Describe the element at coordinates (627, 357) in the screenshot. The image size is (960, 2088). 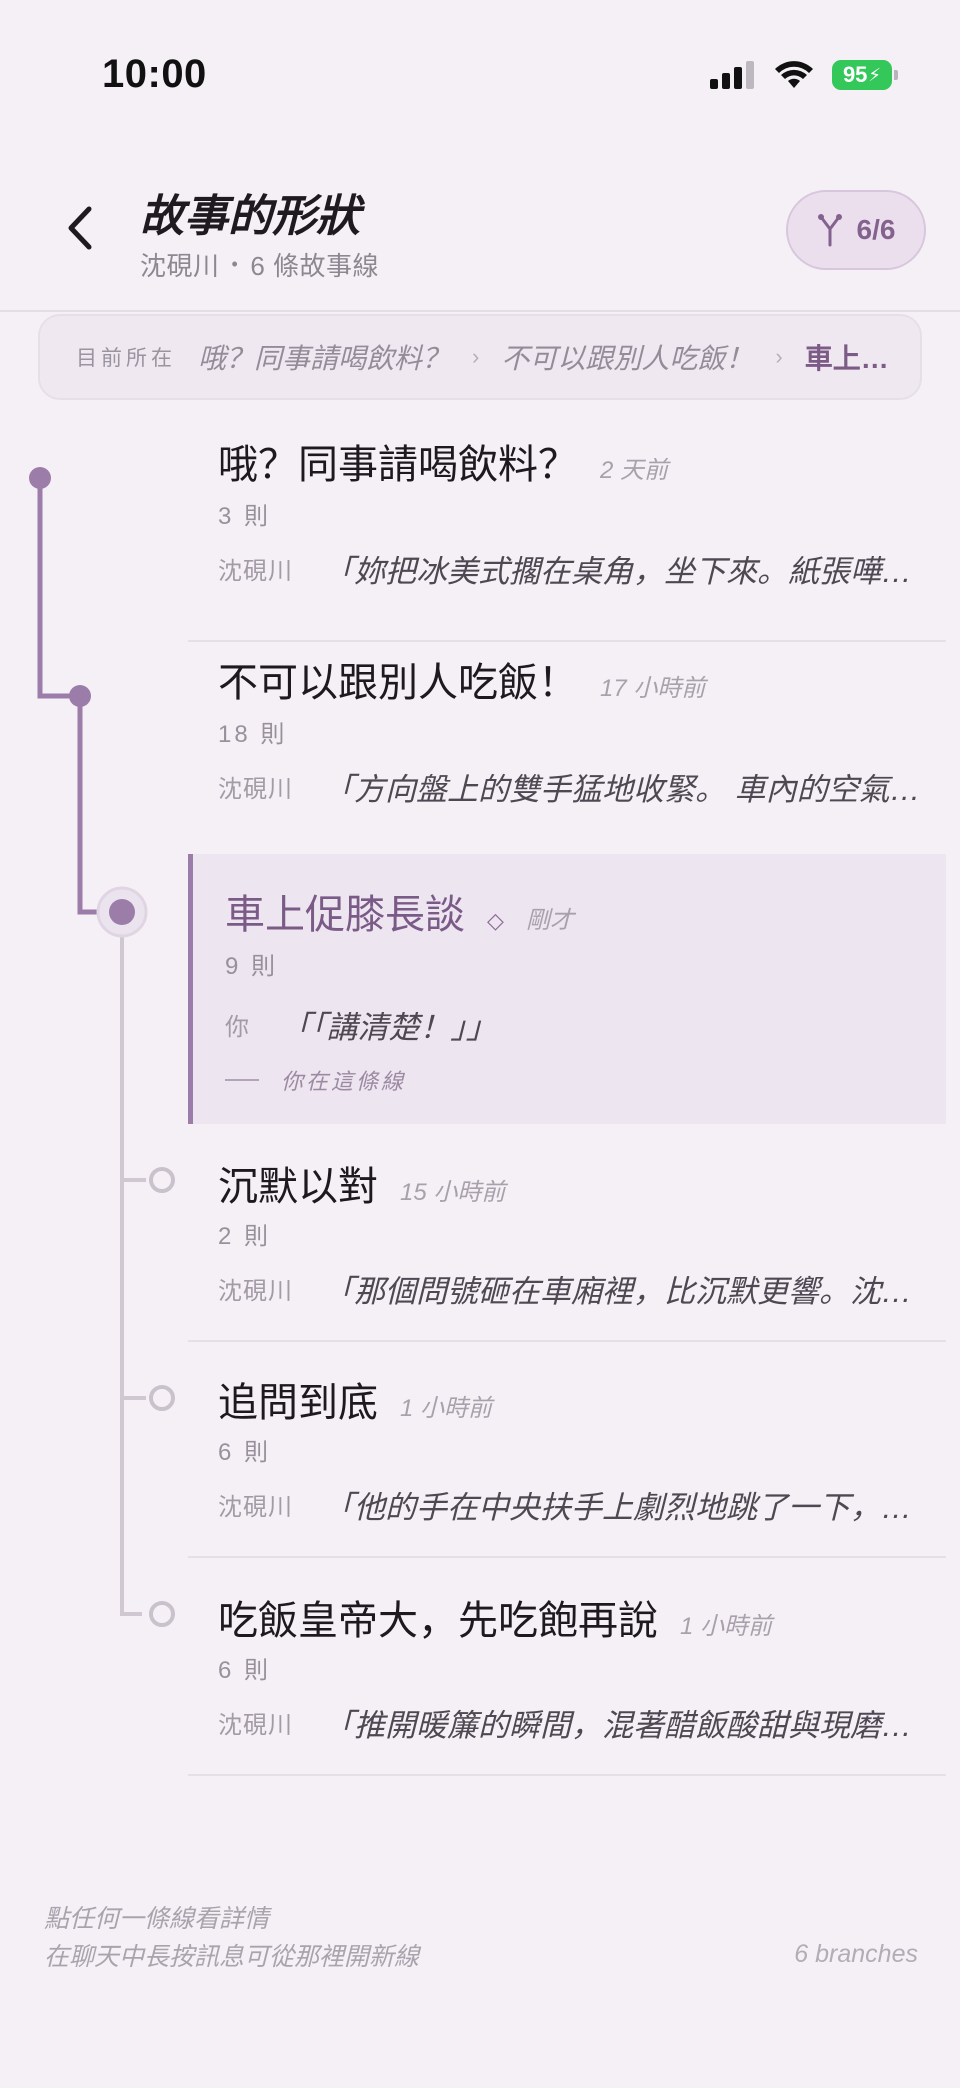
I see `breadcrumb-item: 不可以跟別人吃飯！` at that location.